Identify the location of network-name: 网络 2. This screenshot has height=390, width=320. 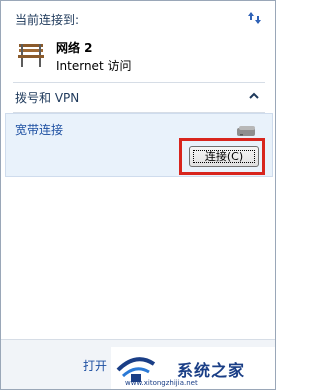
(74, 48).